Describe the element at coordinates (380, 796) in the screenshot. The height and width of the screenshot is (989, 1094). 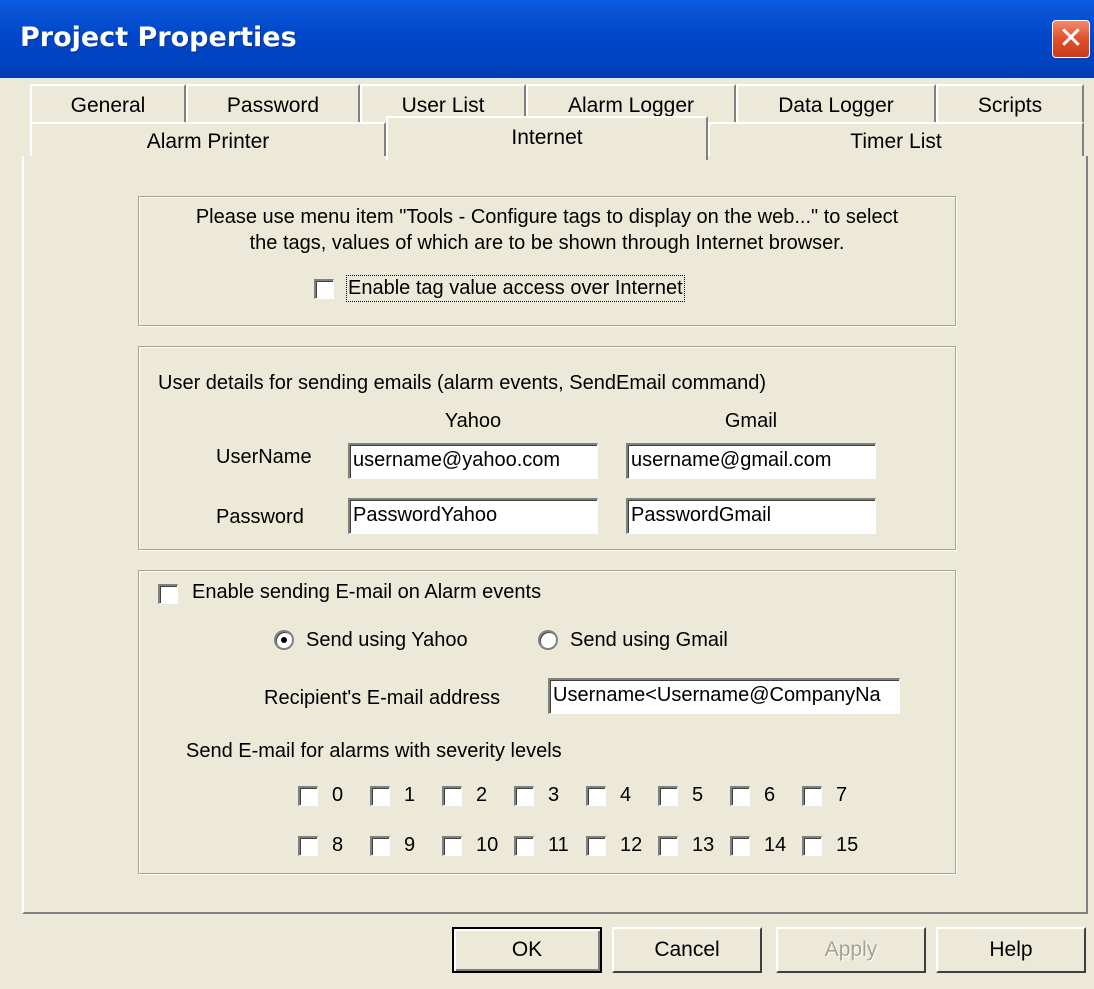
I see `severity-1-checkbox` at that location.